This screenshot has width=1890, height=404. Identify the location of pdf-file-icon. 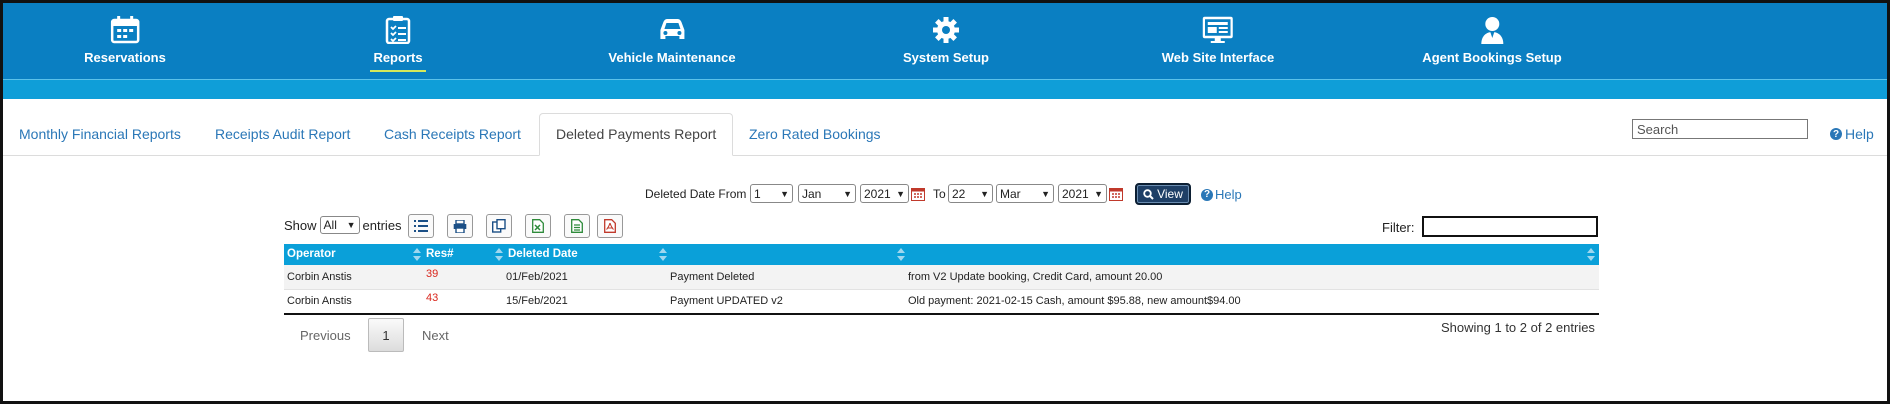
(610, 226).